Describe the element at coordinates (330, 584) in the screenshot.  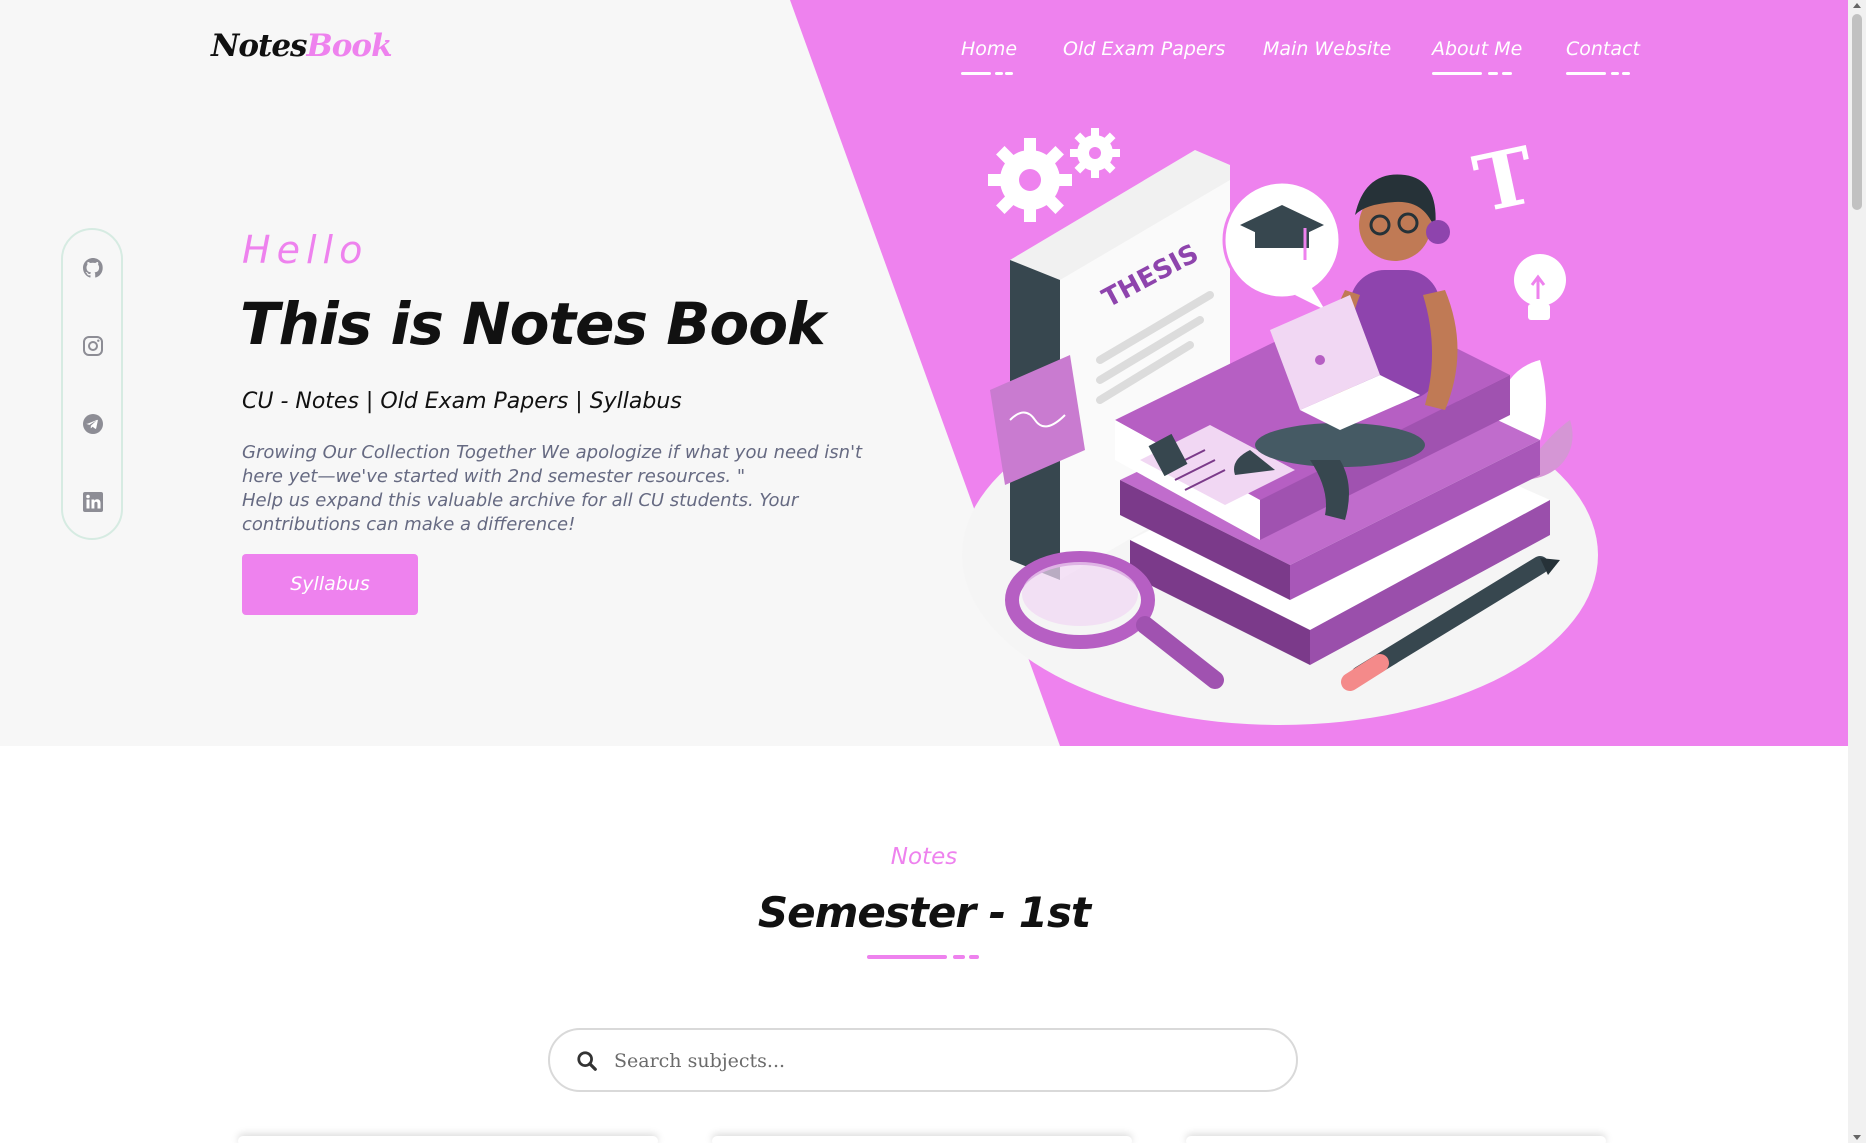
I see `syllabus-button: Syllabus` at that location.